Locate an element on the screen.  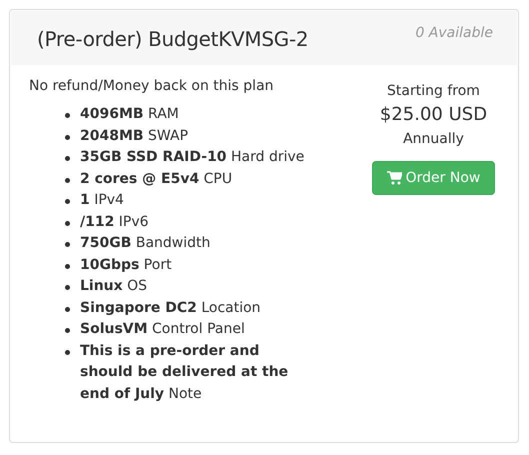
feature-text: Singapore DC2 Location is located at coordinates (171, 308).